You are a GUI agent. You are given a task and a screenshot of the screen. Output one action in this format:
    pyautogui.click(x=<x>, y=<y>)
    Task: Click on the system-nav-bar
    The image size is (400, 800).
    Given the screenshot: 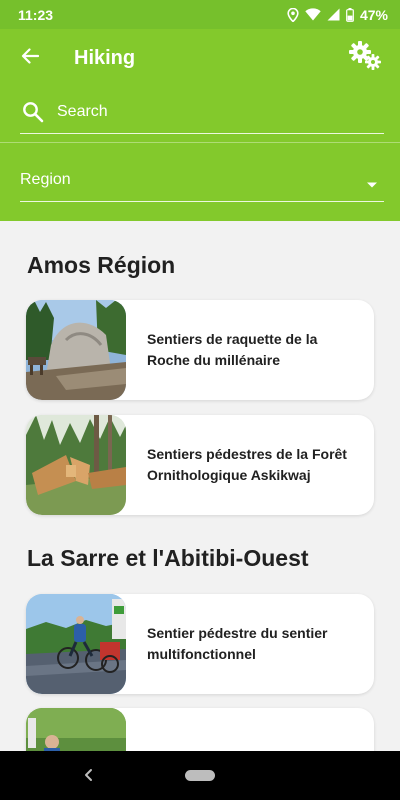 What is the action you would take?
    pyautogui.click(x=200, y=775)
    